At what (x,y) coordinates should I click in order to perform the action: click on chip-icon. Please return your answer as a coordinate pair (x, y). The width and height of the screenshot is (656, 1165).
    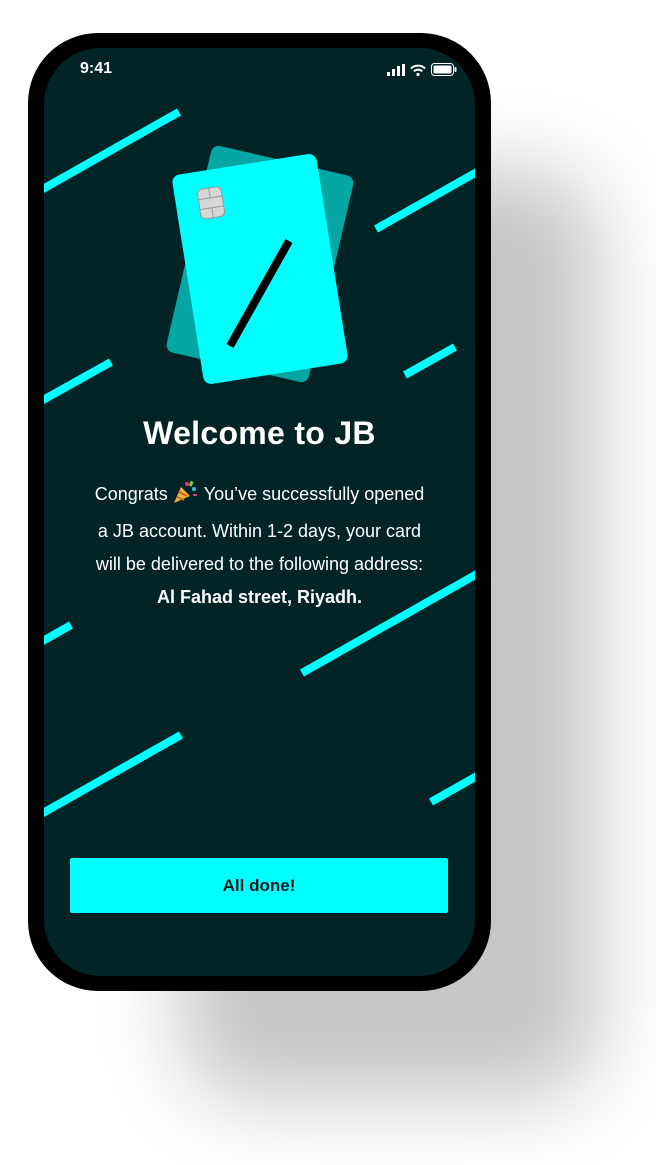
    Looking at the image, I should click on (211, 203).